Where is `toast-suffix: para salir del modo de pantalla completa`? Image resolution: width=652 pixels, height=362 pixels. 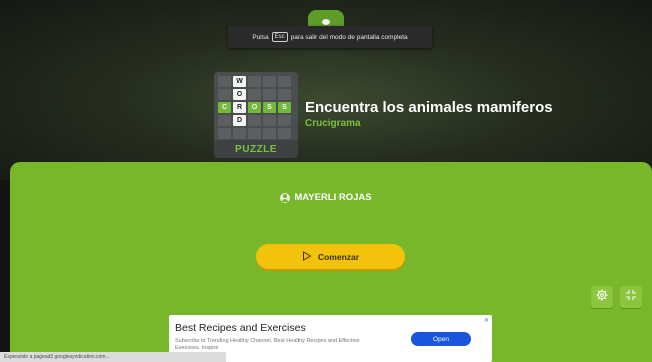 toast-suffix: para salir del modo de pantalla completa is located at coordinates (349, 37).